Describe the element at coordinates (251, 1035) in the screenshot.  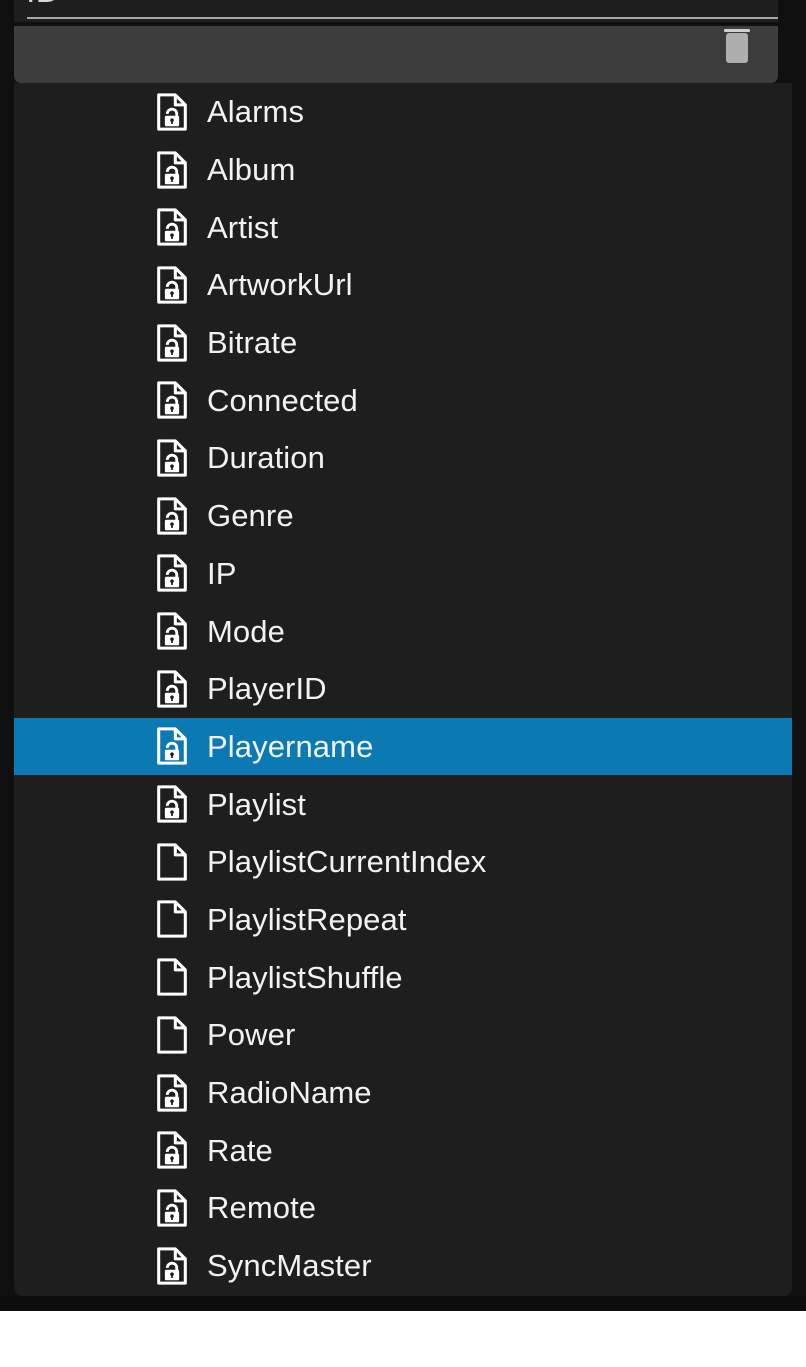
I see `list-item-label: Power` at that location.